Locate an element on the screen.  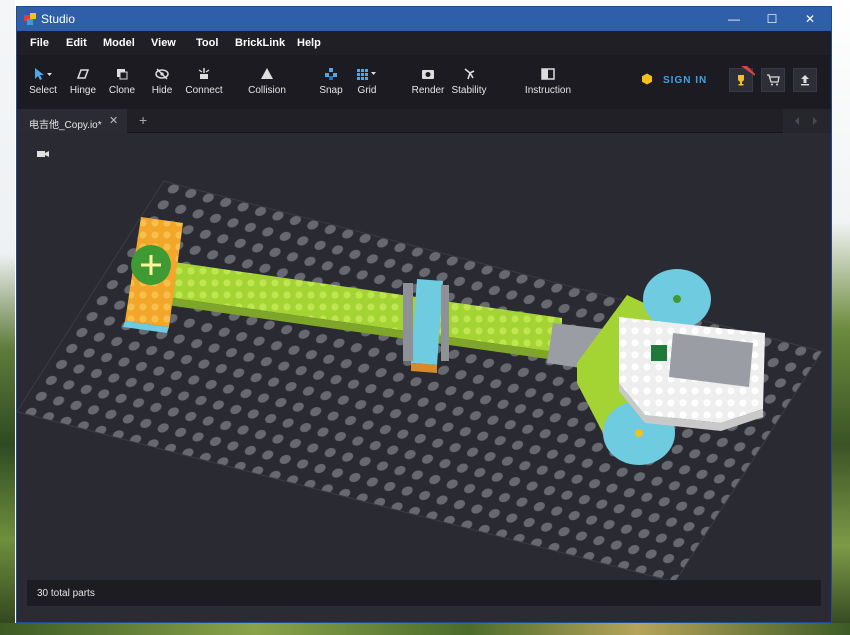
eye-slash-icon is located at coordinates (162, 74).